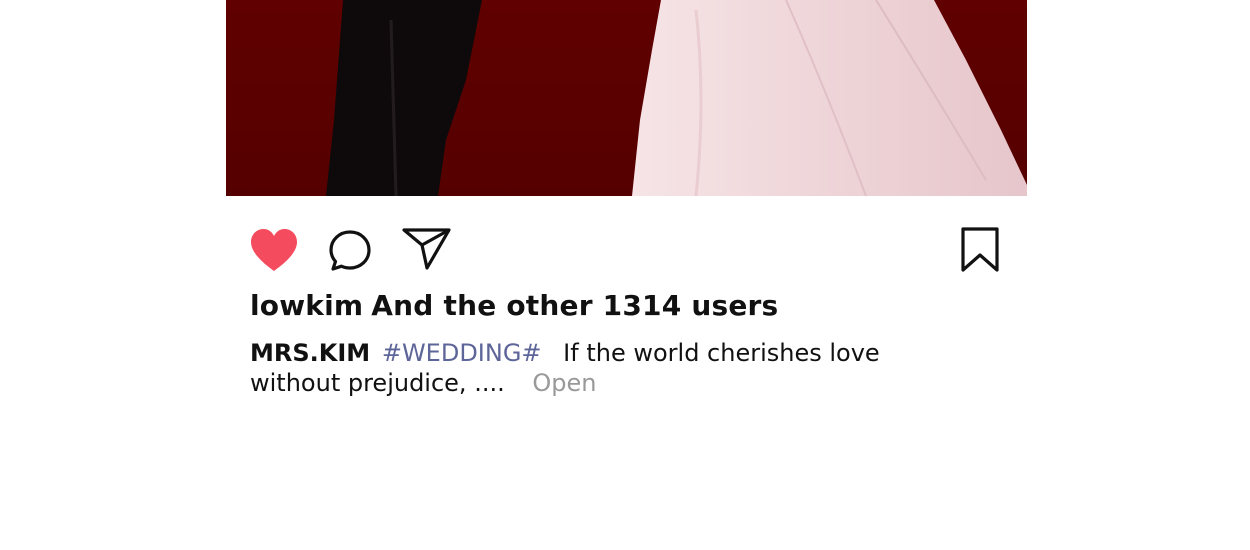 The height and width of the screenshot is (550, 1250). I want to click on caption-username: MRS.KIM, so click(310, 353).